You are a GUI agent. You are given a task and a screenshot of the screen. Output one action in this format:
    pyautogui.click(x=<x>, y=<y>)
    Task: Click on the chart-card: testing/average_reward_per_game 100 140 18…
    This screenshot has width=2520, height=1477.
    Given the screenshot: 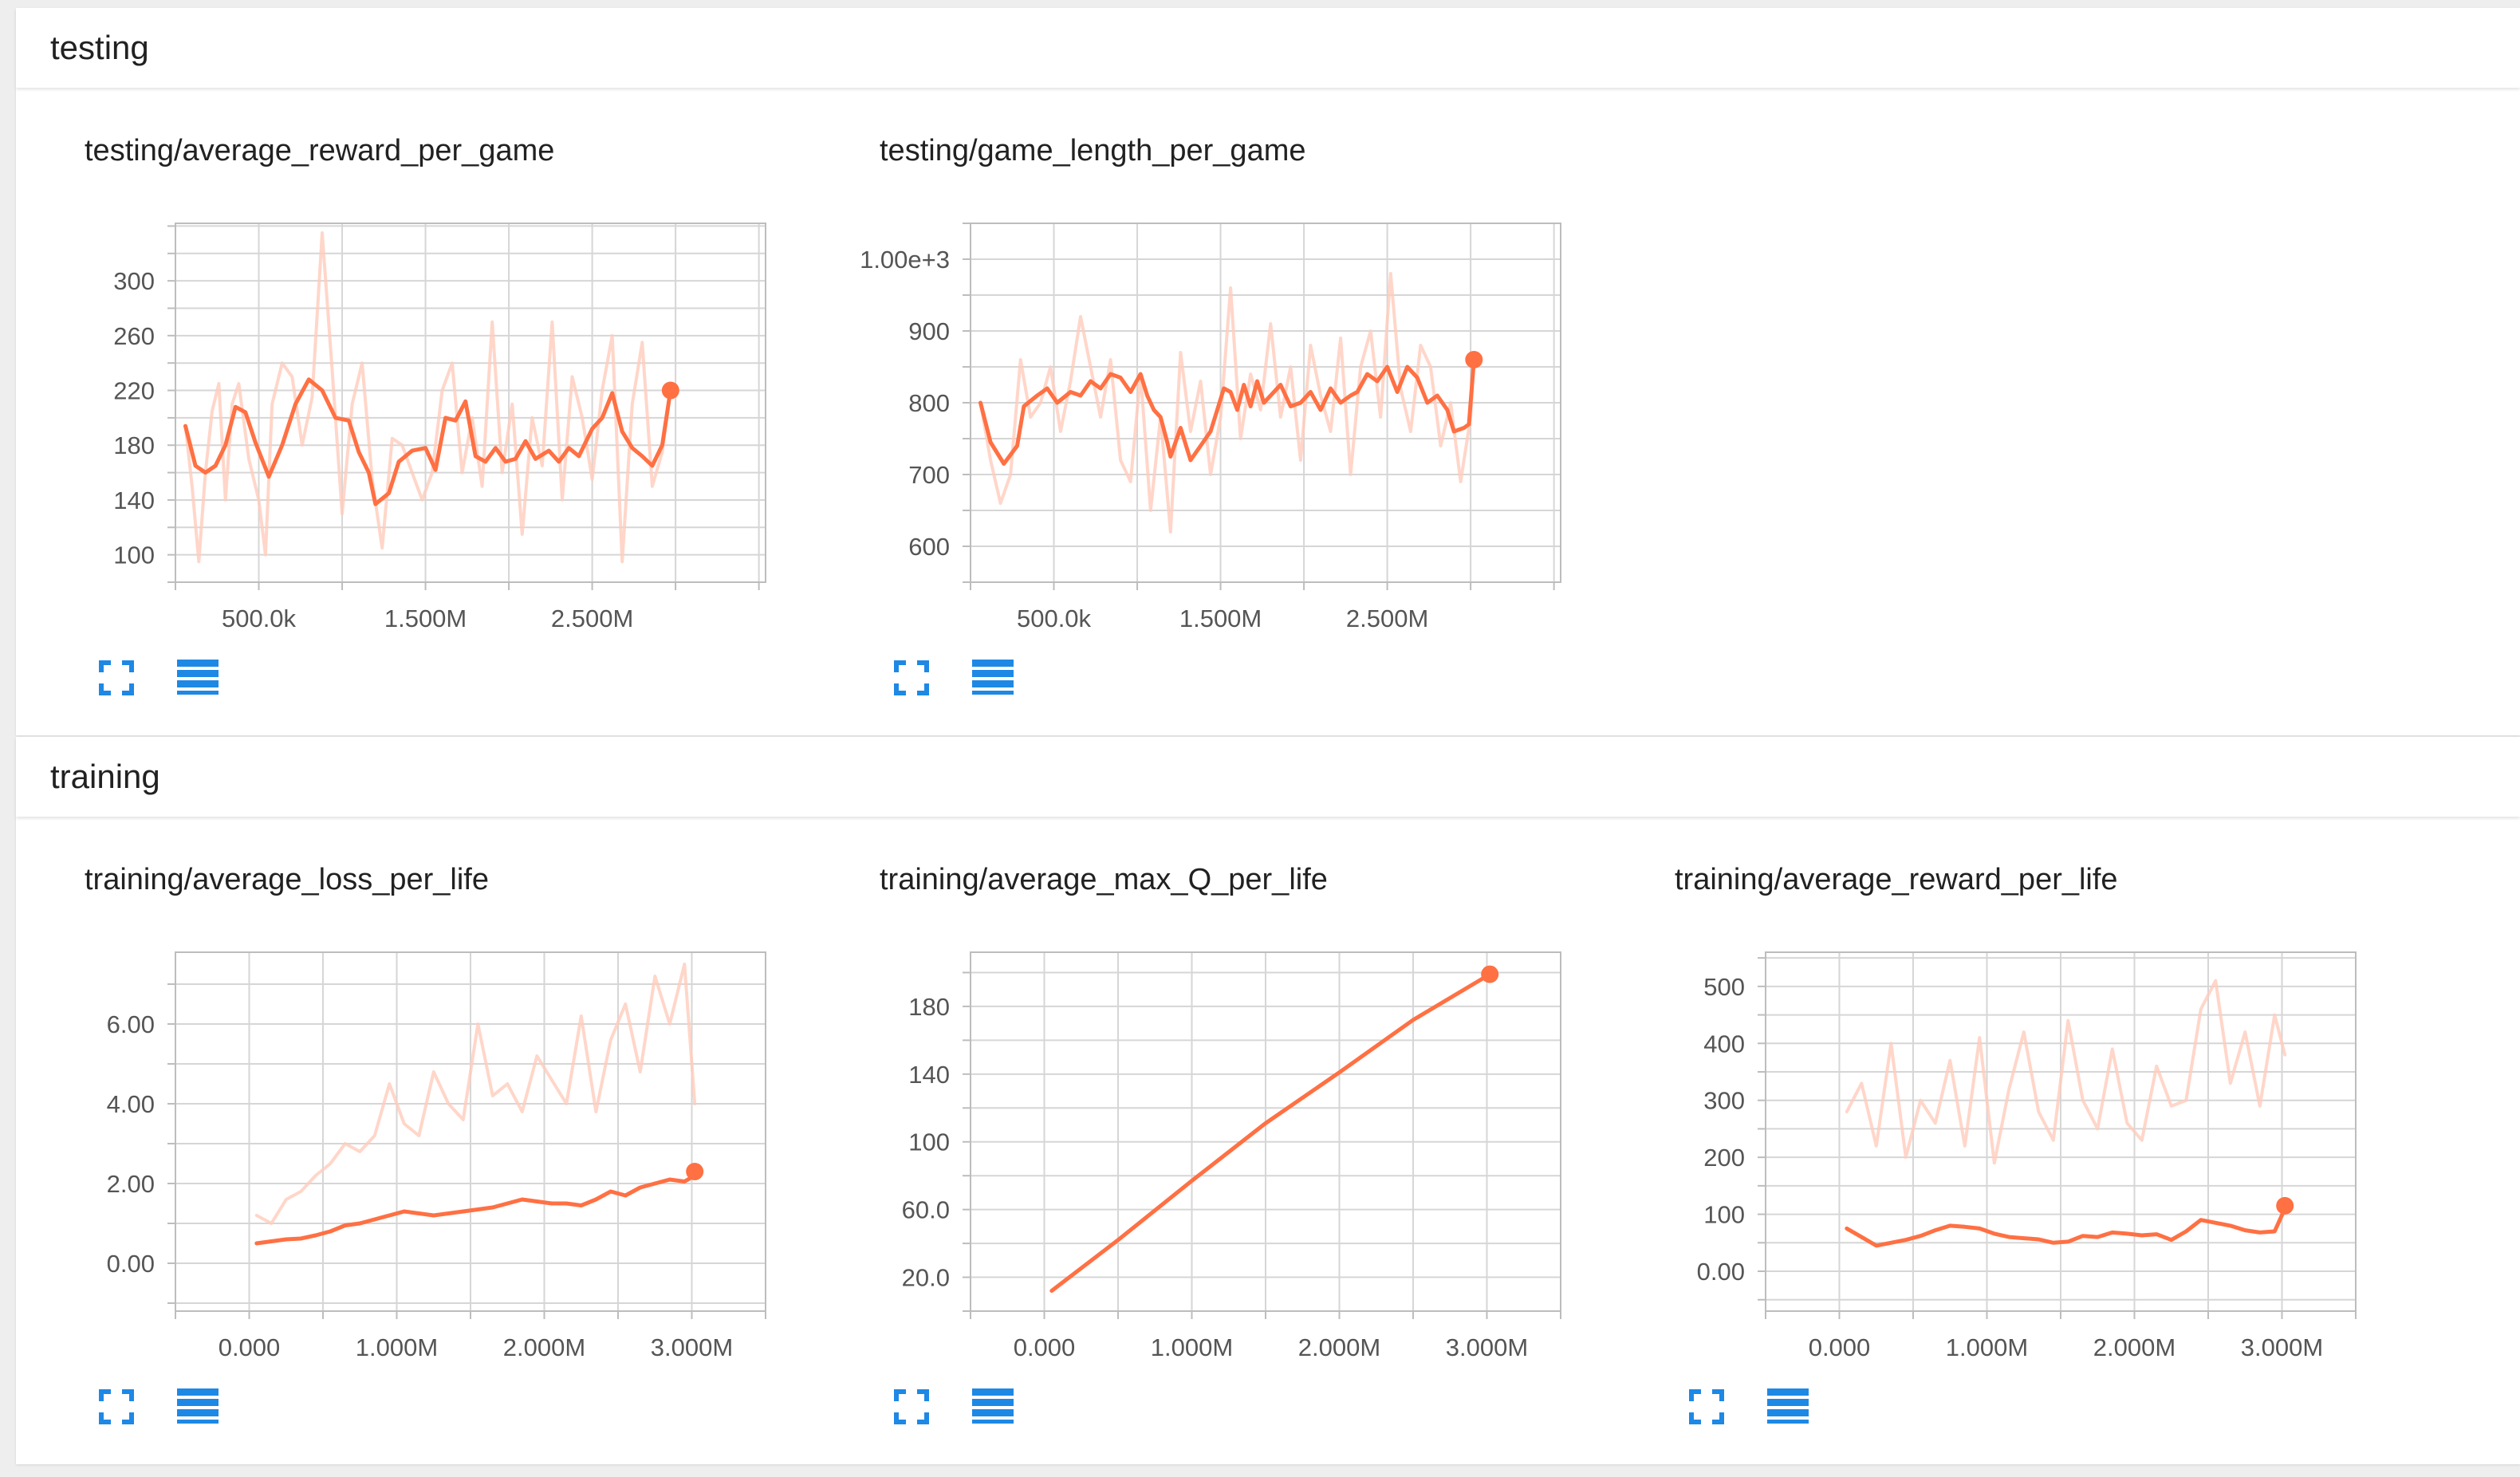 What is the action you would take?
    pyautogui.click(x=406, y=423)
    